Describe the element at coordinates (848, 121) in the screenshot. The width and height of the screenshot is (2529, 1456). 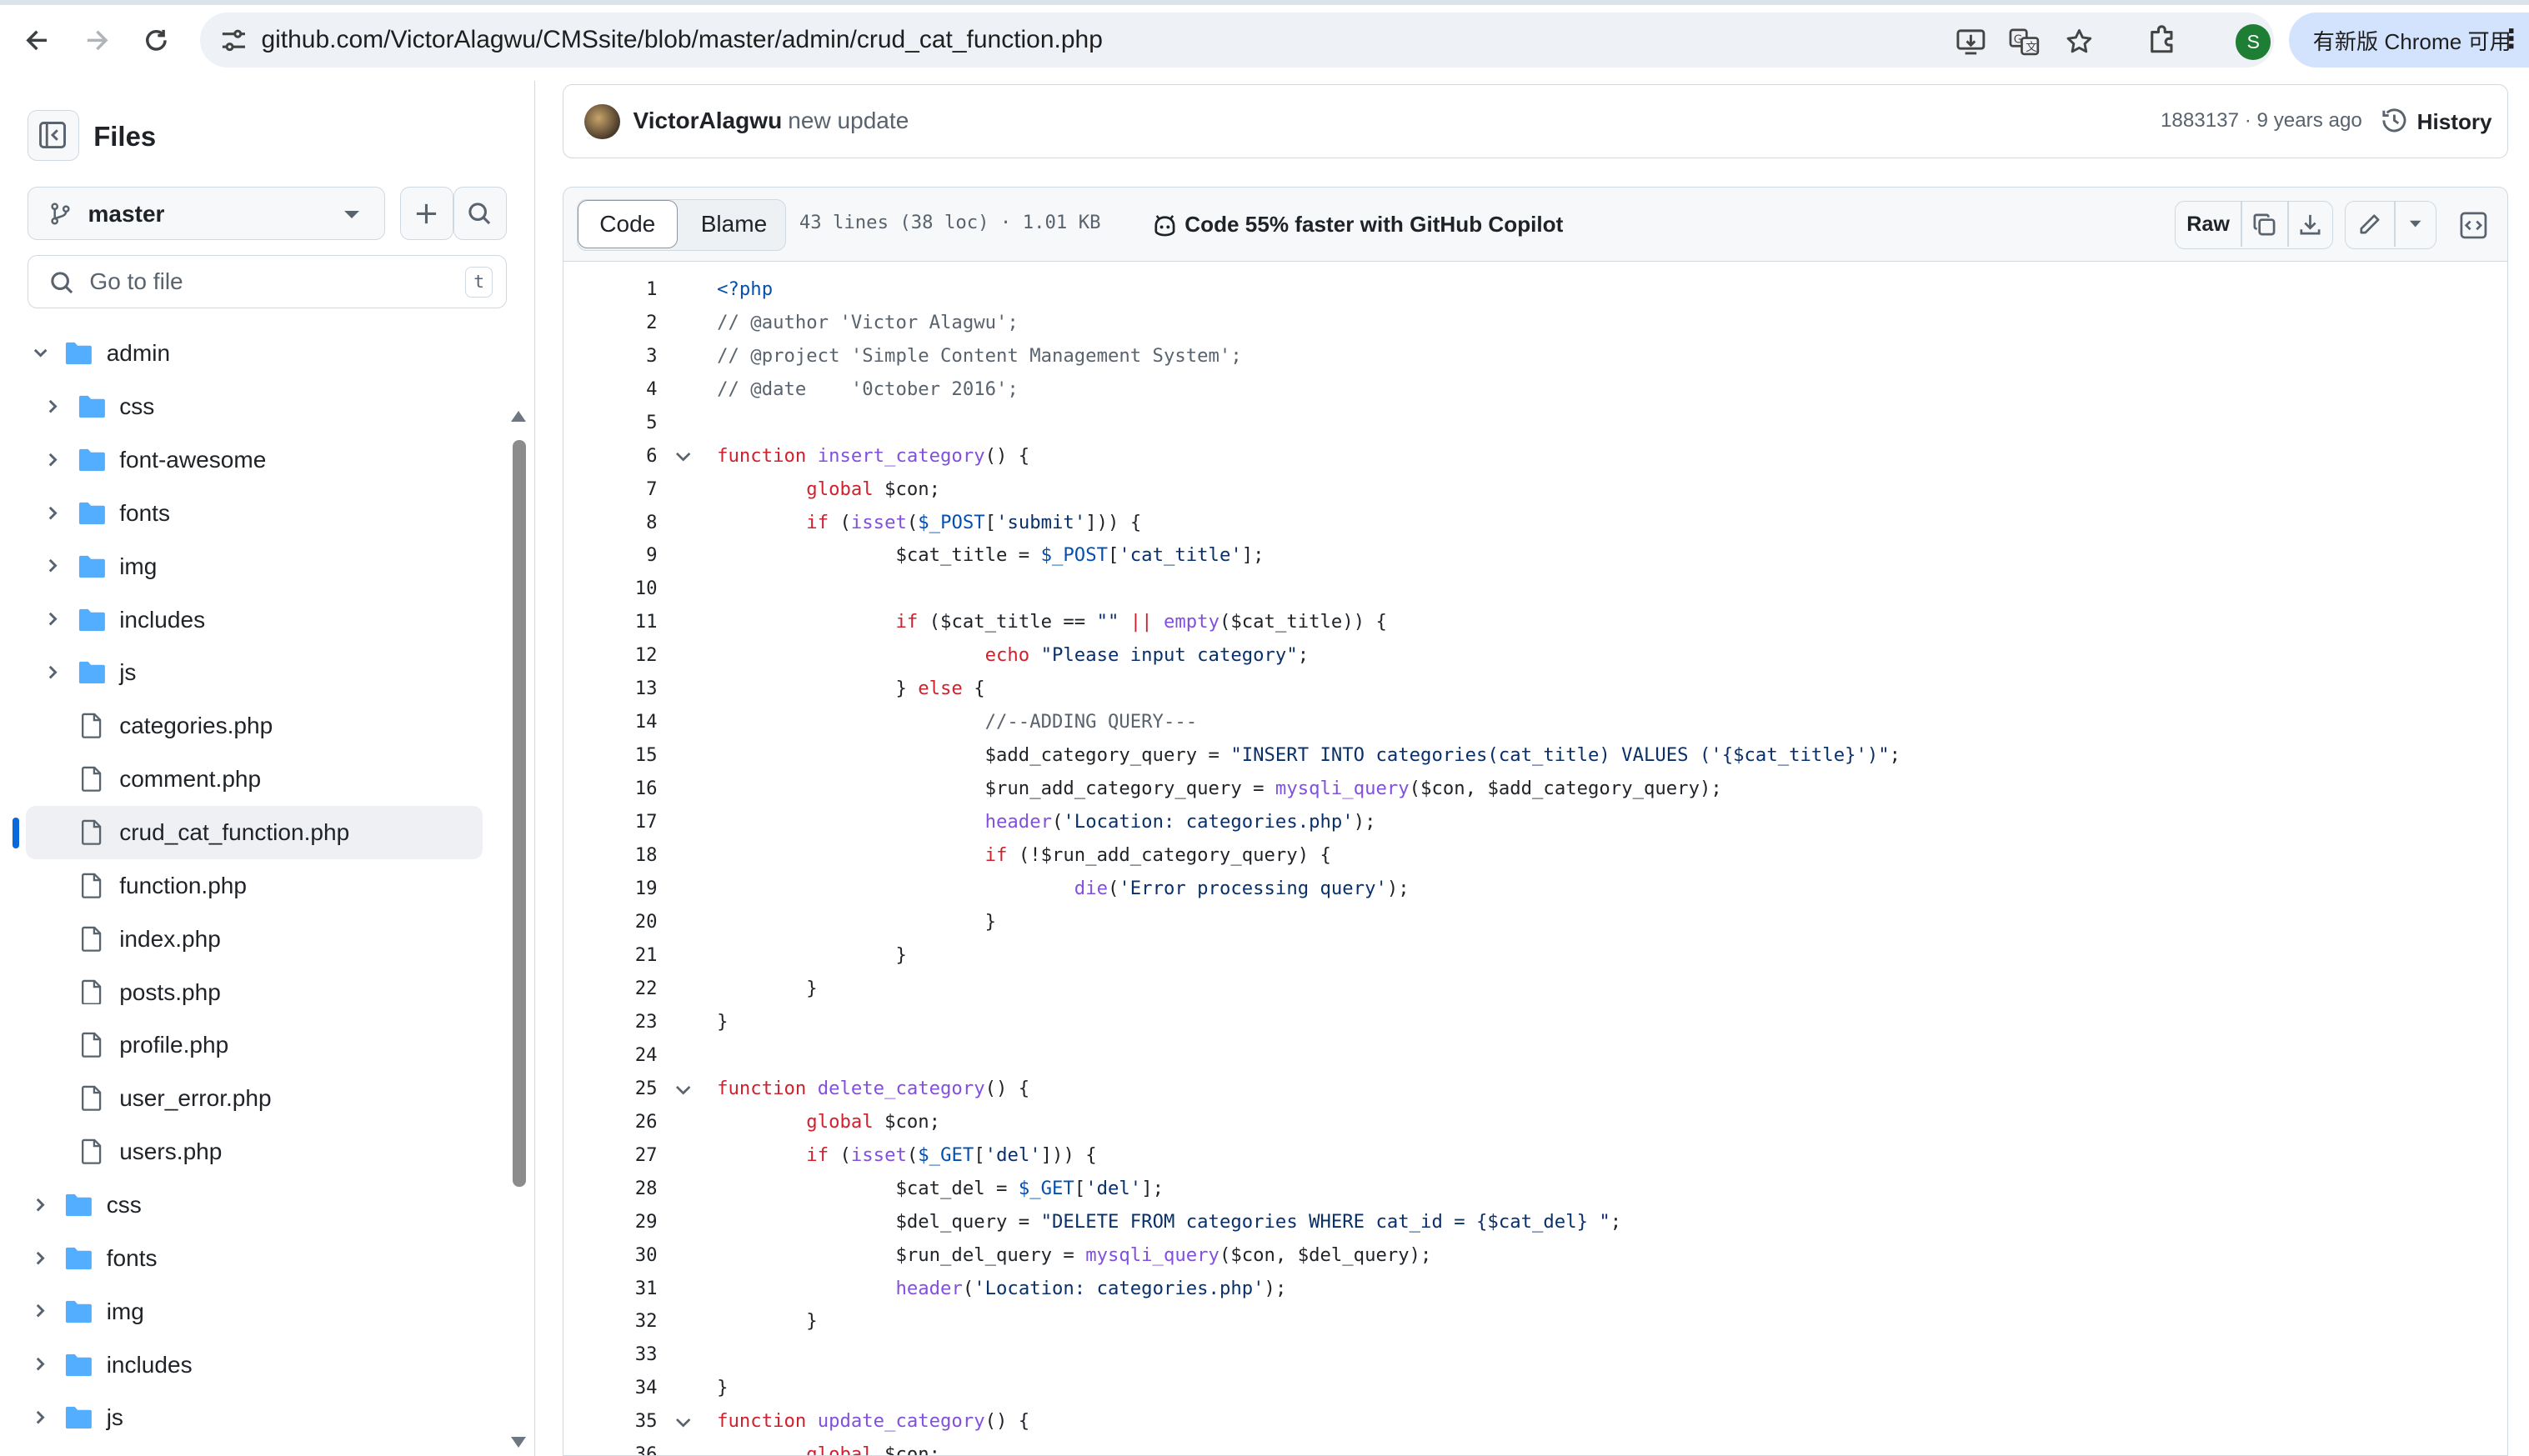
I see `commit-message: new update` at that location.